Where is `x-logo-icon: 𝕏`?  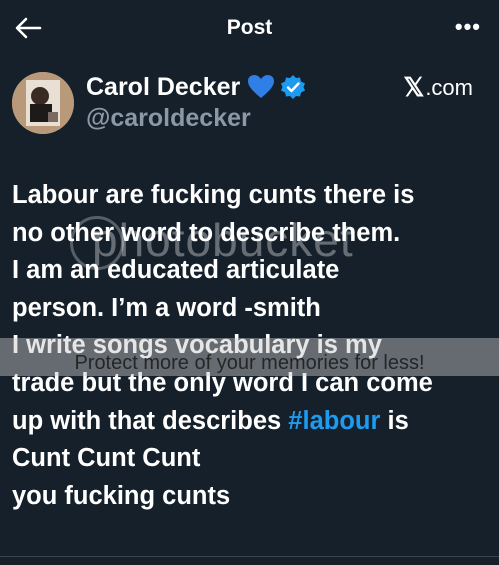 x-logo-icon: 𝕏 is located at coordinates (414, 87).